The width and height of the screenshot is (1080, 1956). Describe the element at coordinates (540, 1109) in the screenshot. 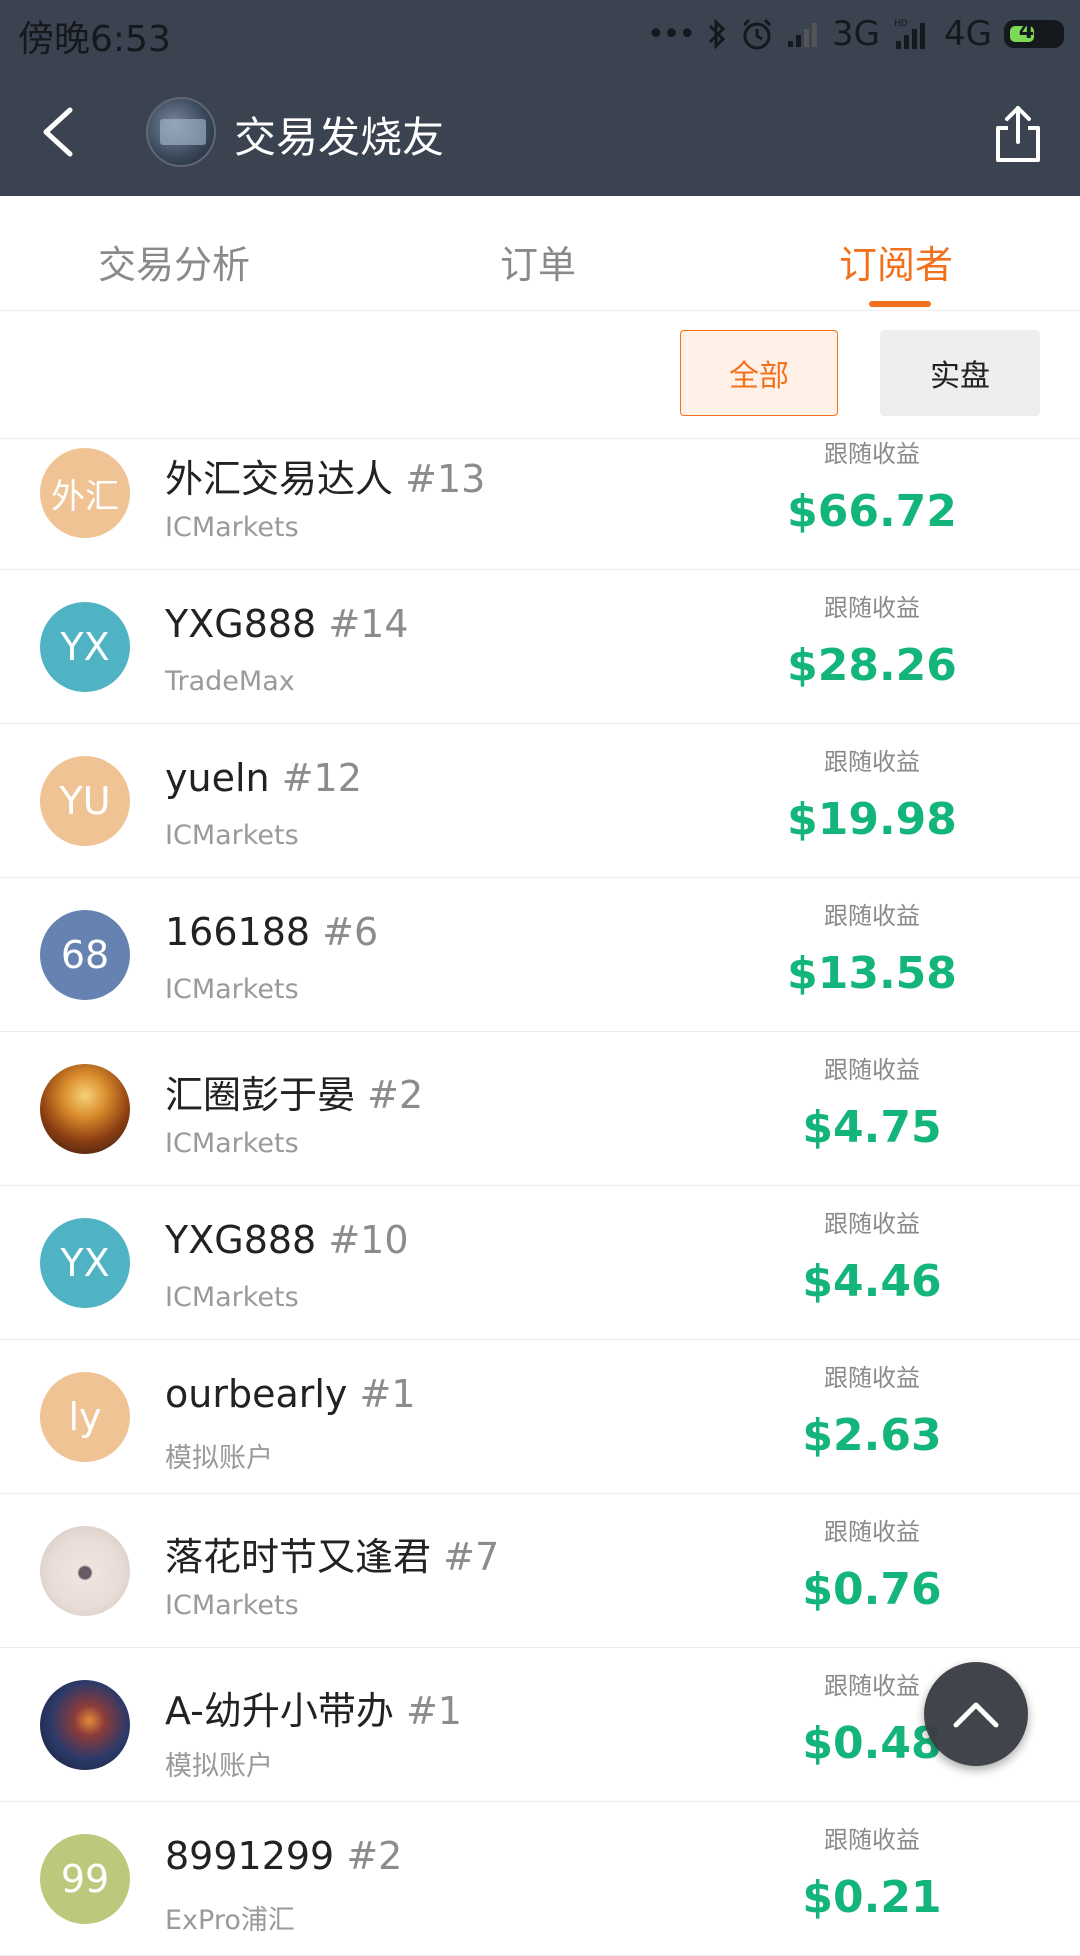

I see `subscriber-row: 汇圈彭于晏 #2 ICMarkets 跟随收益 $4.75` at that location.